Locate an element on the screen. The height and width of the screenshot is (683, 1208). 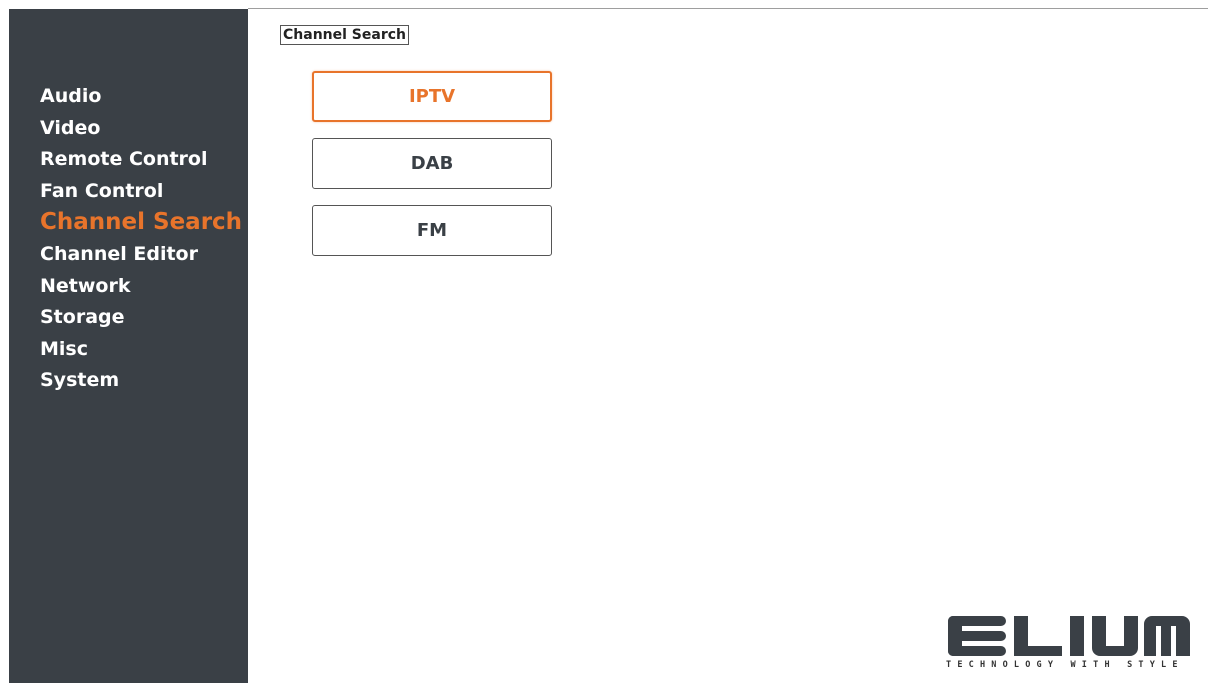
iptv-search-button: IPTV is located at coordinates (432, 96).